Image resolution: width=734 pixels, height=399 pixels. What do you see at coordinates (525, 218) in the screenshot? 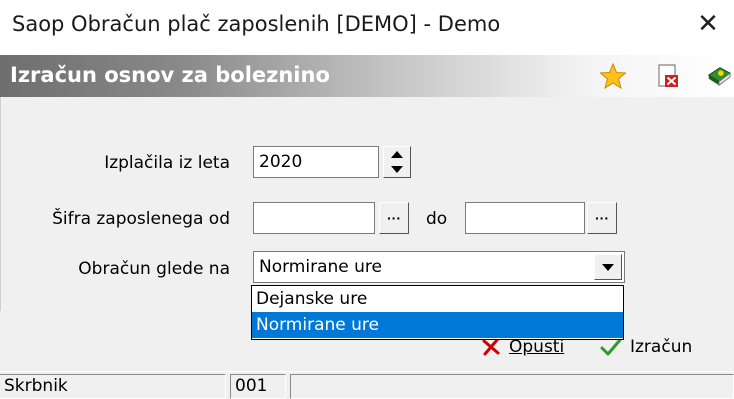
I see `employee-to-input` at bounding box center [525, 218].